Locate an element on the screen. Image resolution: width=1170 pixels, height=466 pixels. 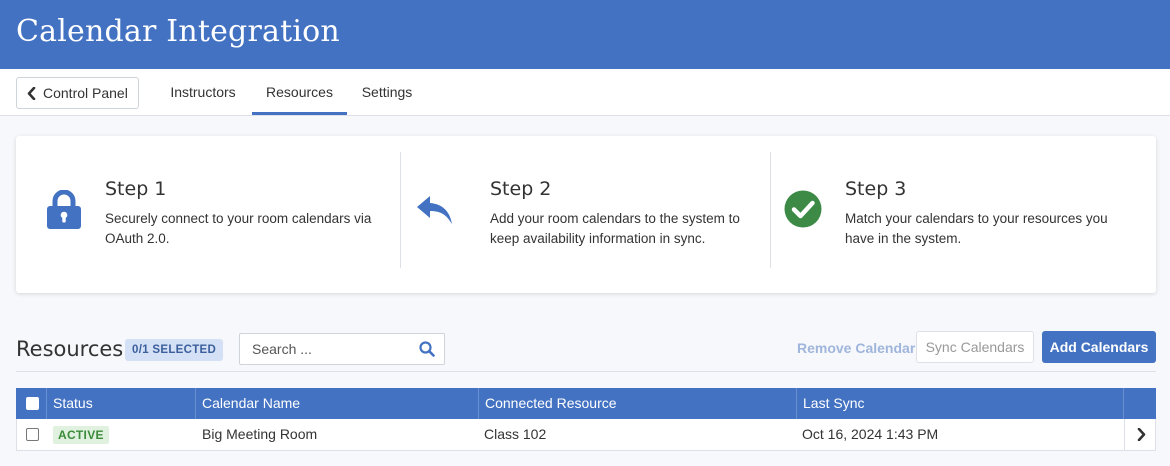
resources-title: Resources is located at coordinates (70, 349).